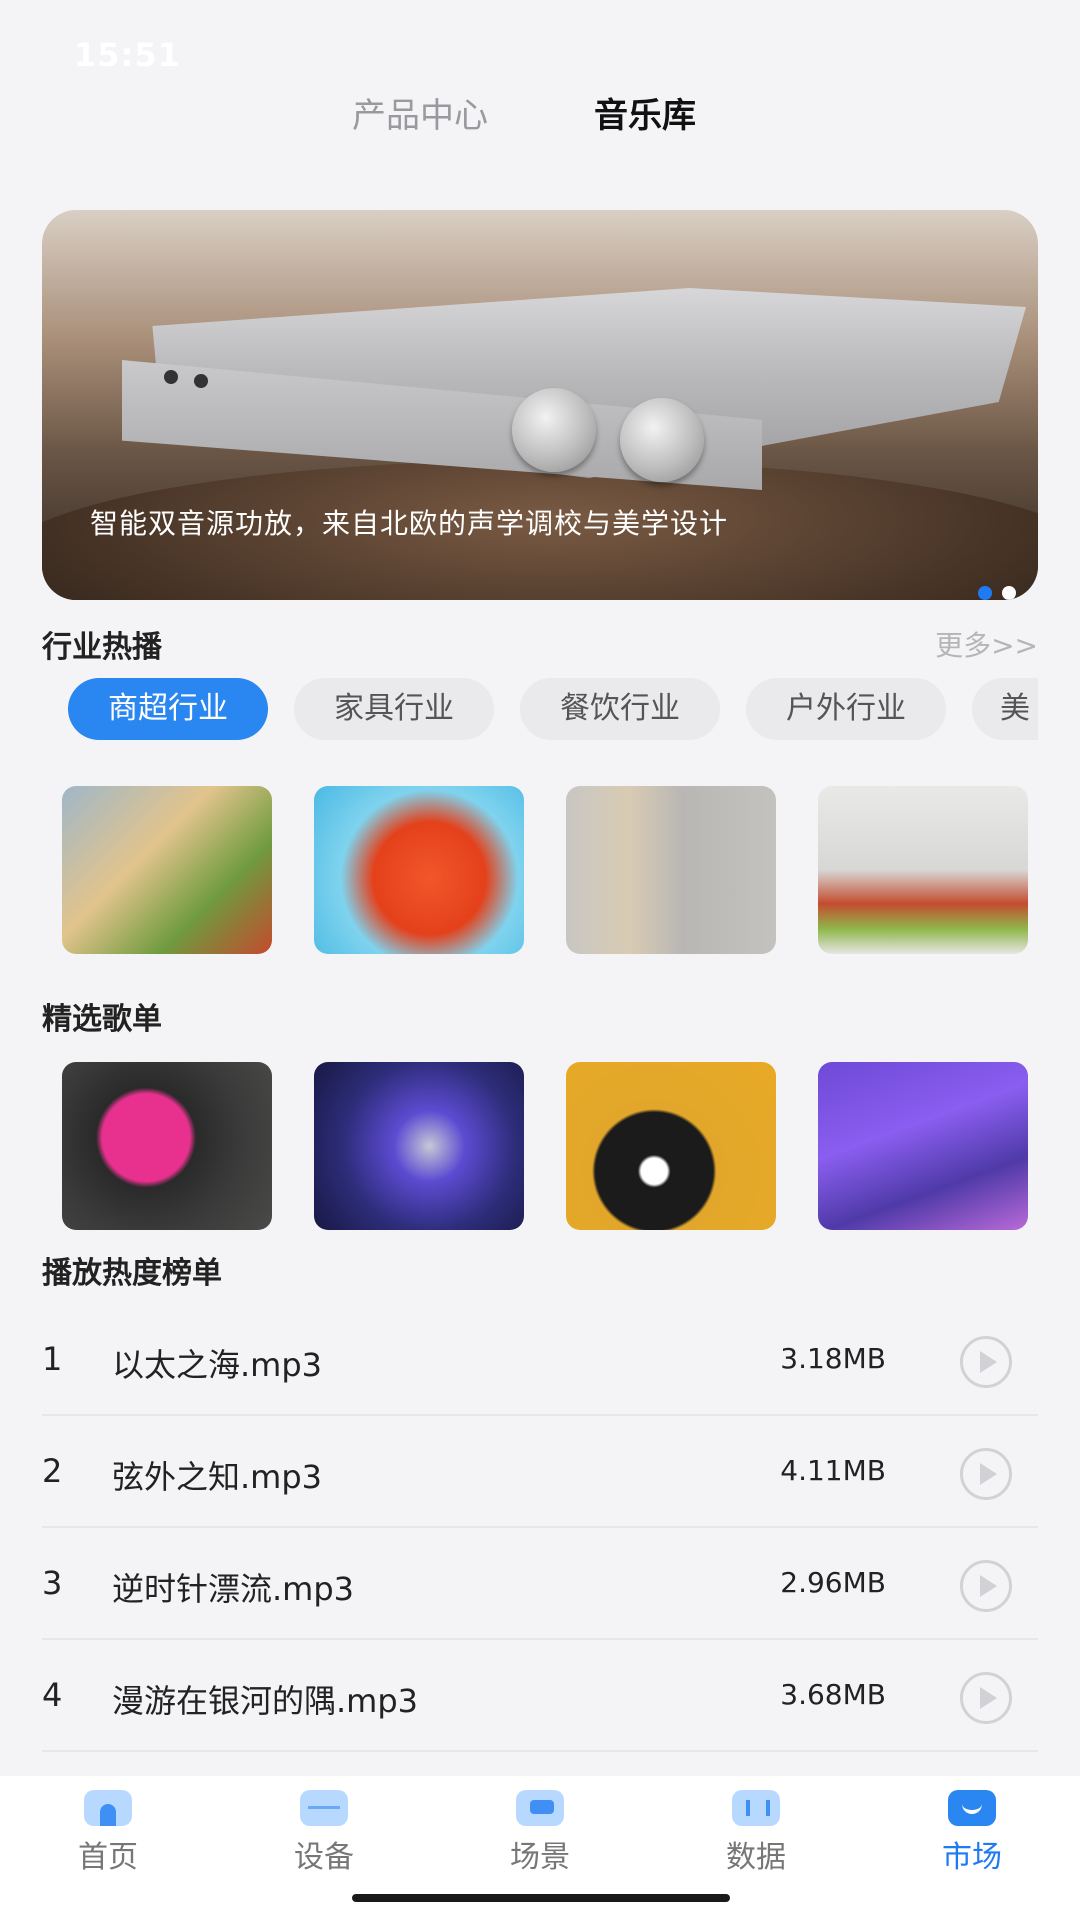 The height and width of the screenshot is (1920, 1080). Describe the element at coordinates (671, 870) in the screenshot. I see `slippers-towel-image` at that location.